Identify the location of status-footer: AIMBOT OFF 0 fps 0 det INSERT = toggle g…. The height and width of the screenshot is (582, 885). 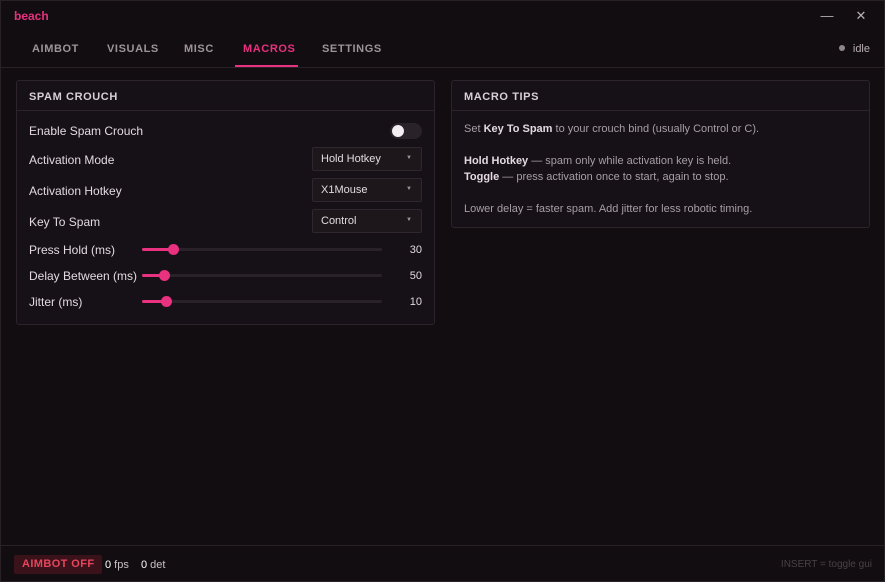
(442, 563).